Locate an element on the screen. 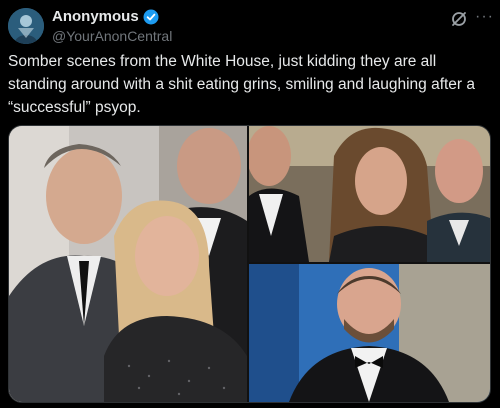 This screenshot has width=500, height=408. grok-icon is located at coordinates (459, 19).